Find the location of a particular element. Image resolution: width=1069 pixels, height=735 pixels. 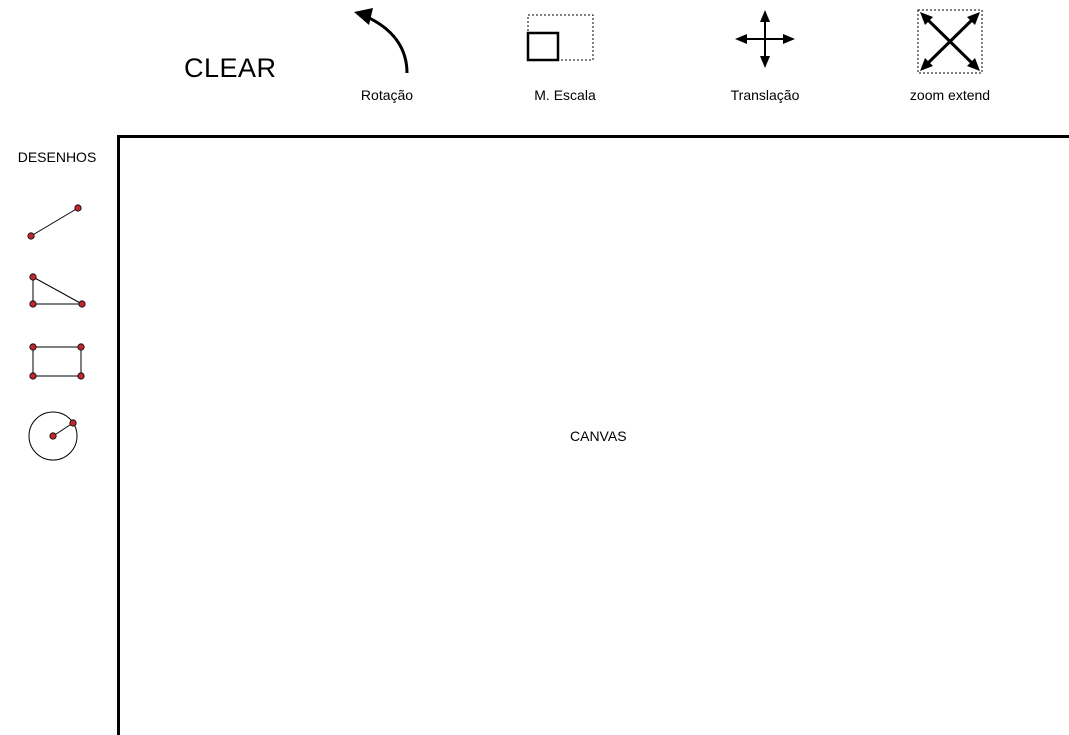

rectangle-tool-button is located at coordinates (57, 361).